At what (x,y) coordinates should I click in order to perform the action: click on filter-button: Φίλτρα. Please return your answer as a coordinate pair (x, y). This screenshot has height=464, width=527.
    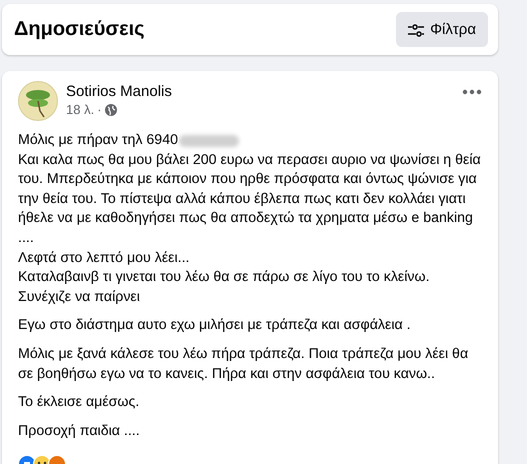
    Looking at the image, I should click on (442, 29).